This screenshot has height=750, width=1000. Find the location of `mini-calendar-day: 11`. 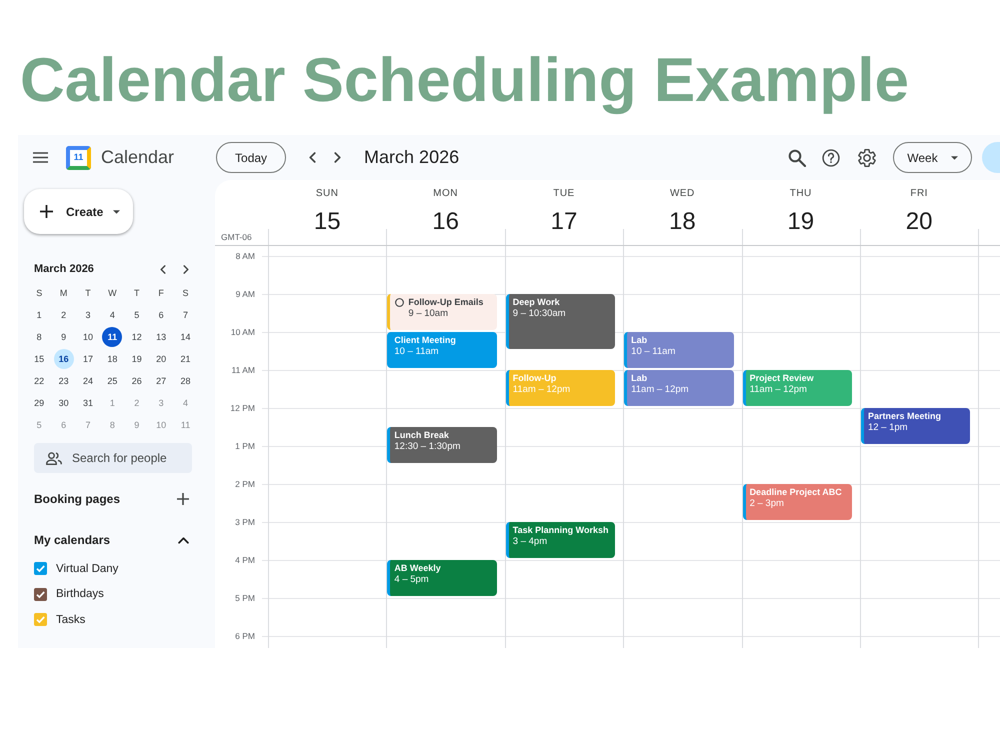

mini-calendar-day: 11 is located at coordinates (112, 337).